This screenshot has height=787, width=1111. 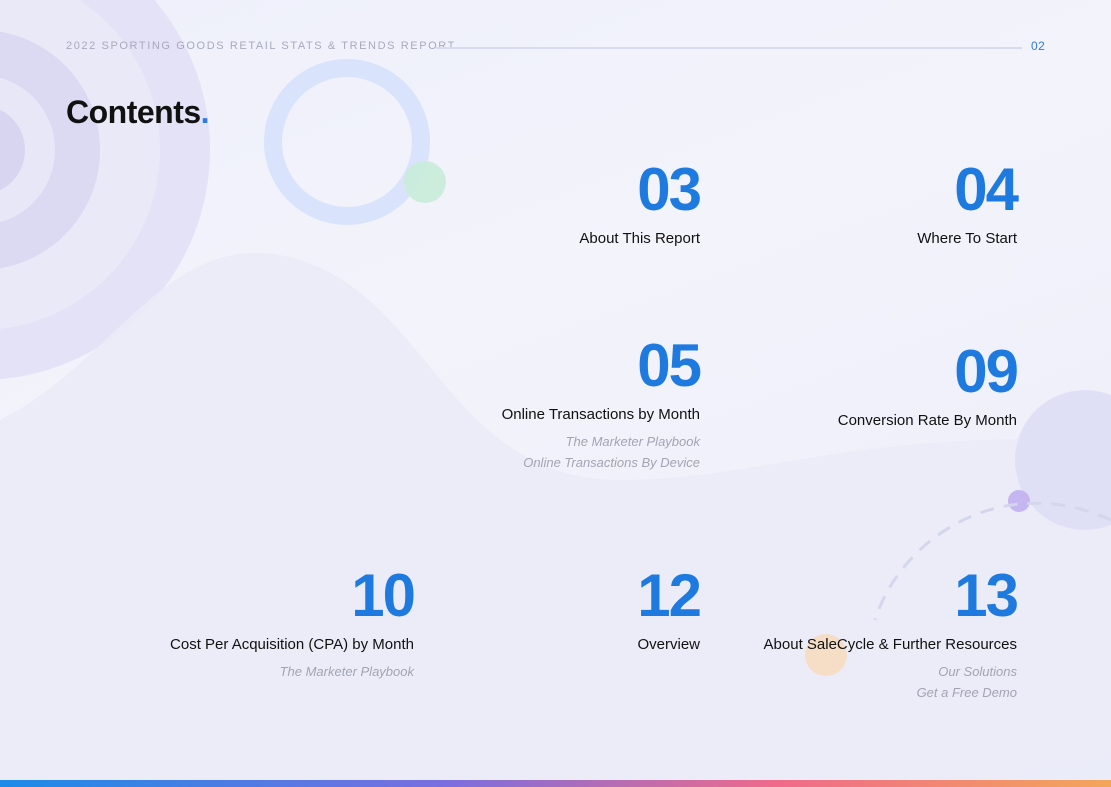 What do you see at coordinates (669, 595) in the screenshot?
I see `toc-page-number: 12` at bounding box center [669, 595].